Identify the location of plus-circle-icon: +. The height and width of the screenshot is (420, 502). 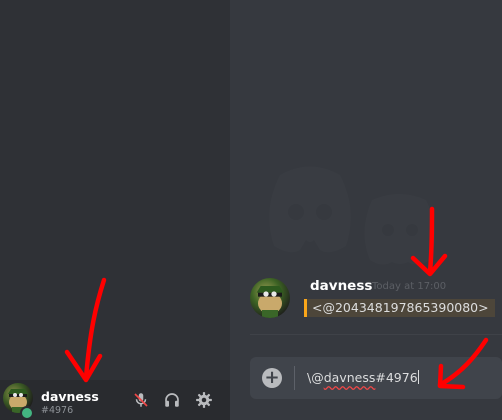
(272, 378).